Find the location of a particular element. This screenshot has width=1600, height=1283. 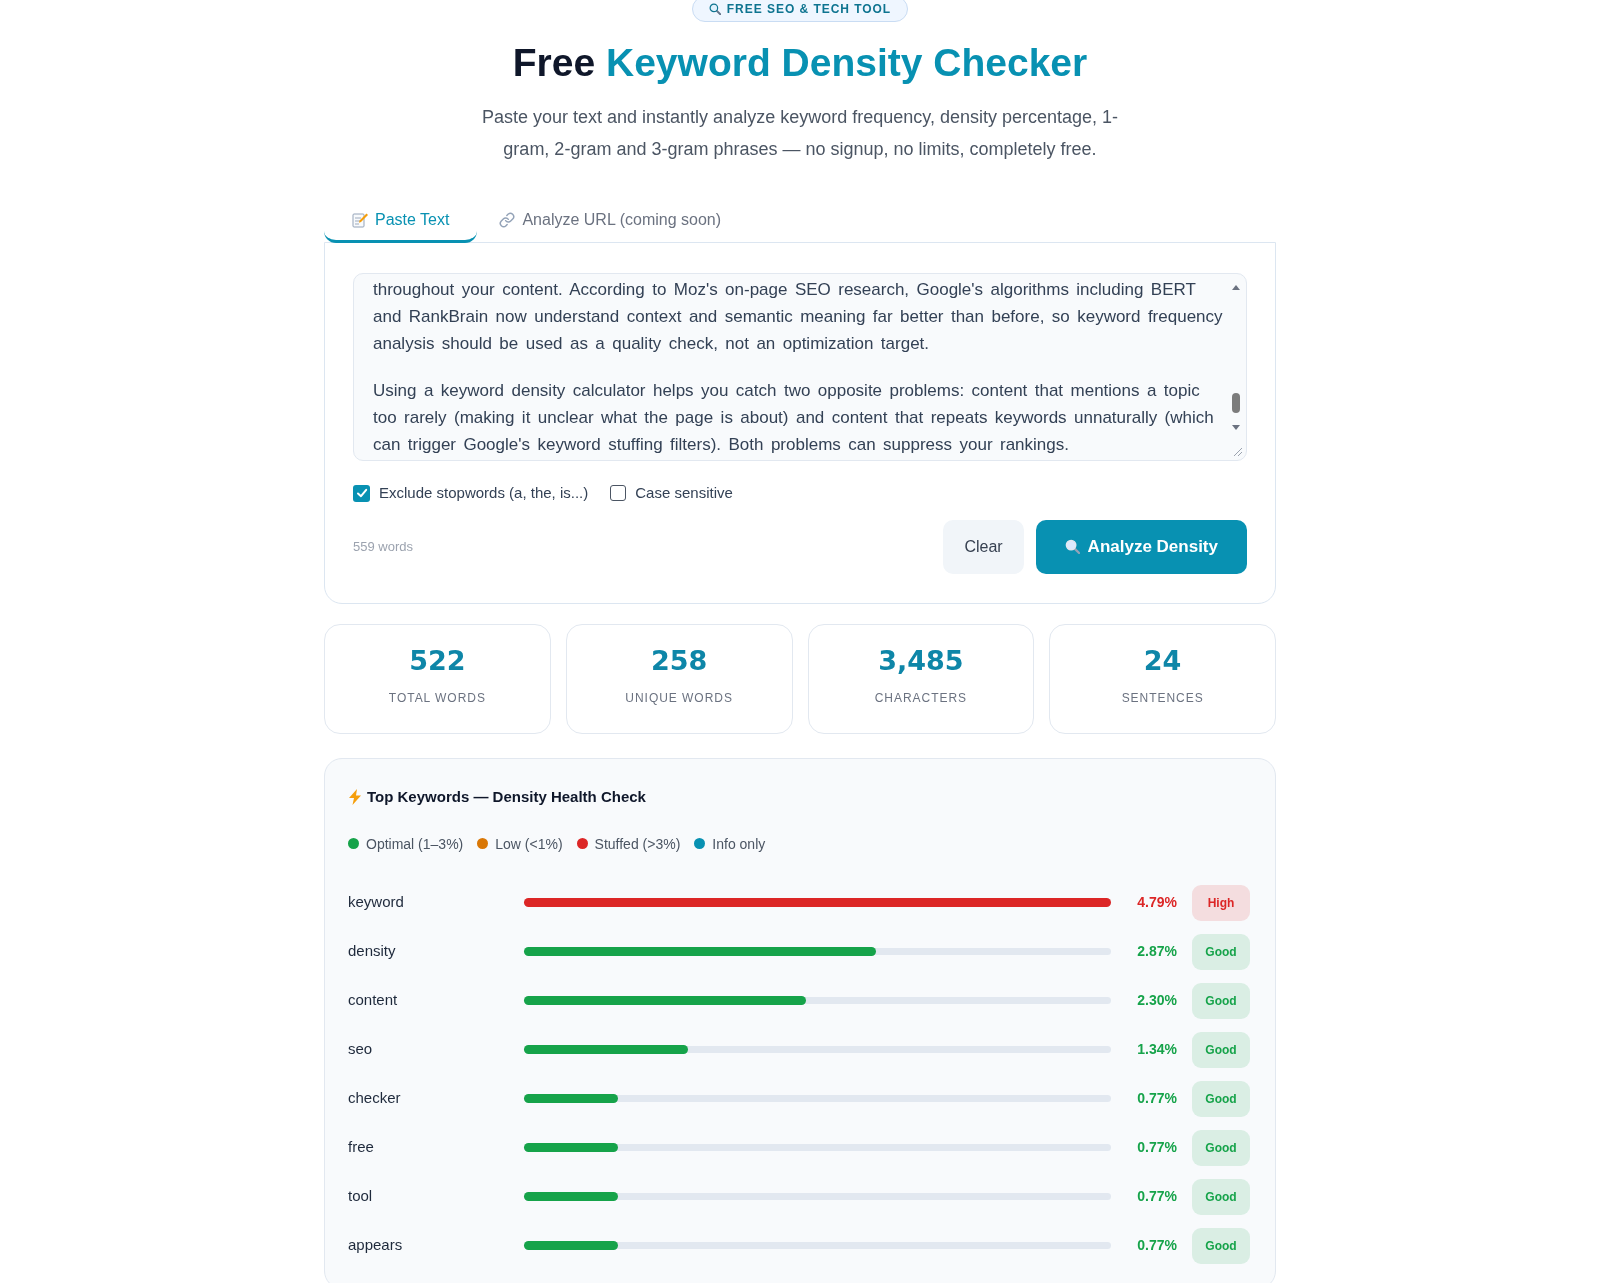

text-paragraph: Using a keyword density calculator helps you catch two opposite problems: content that mentions a topic too rarely (making it unclear what the page is about) and content that repeats keywords unnaturally (which can trigger Google's keyword stuffing filters). Both problems can suppress your rankings. is located at coordinates (794, 418).